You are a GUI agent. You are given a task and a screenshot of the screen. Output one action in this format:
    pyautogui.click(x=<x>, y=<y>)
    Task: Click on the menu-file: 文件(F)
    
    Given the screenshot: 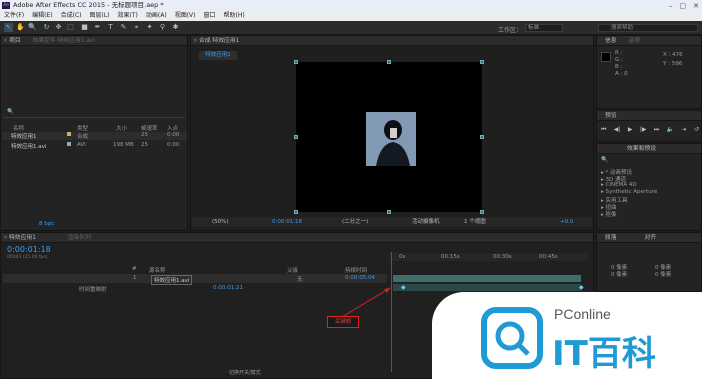 What is the action you would take?
    pyautogui.click(x=14, y=16)
    